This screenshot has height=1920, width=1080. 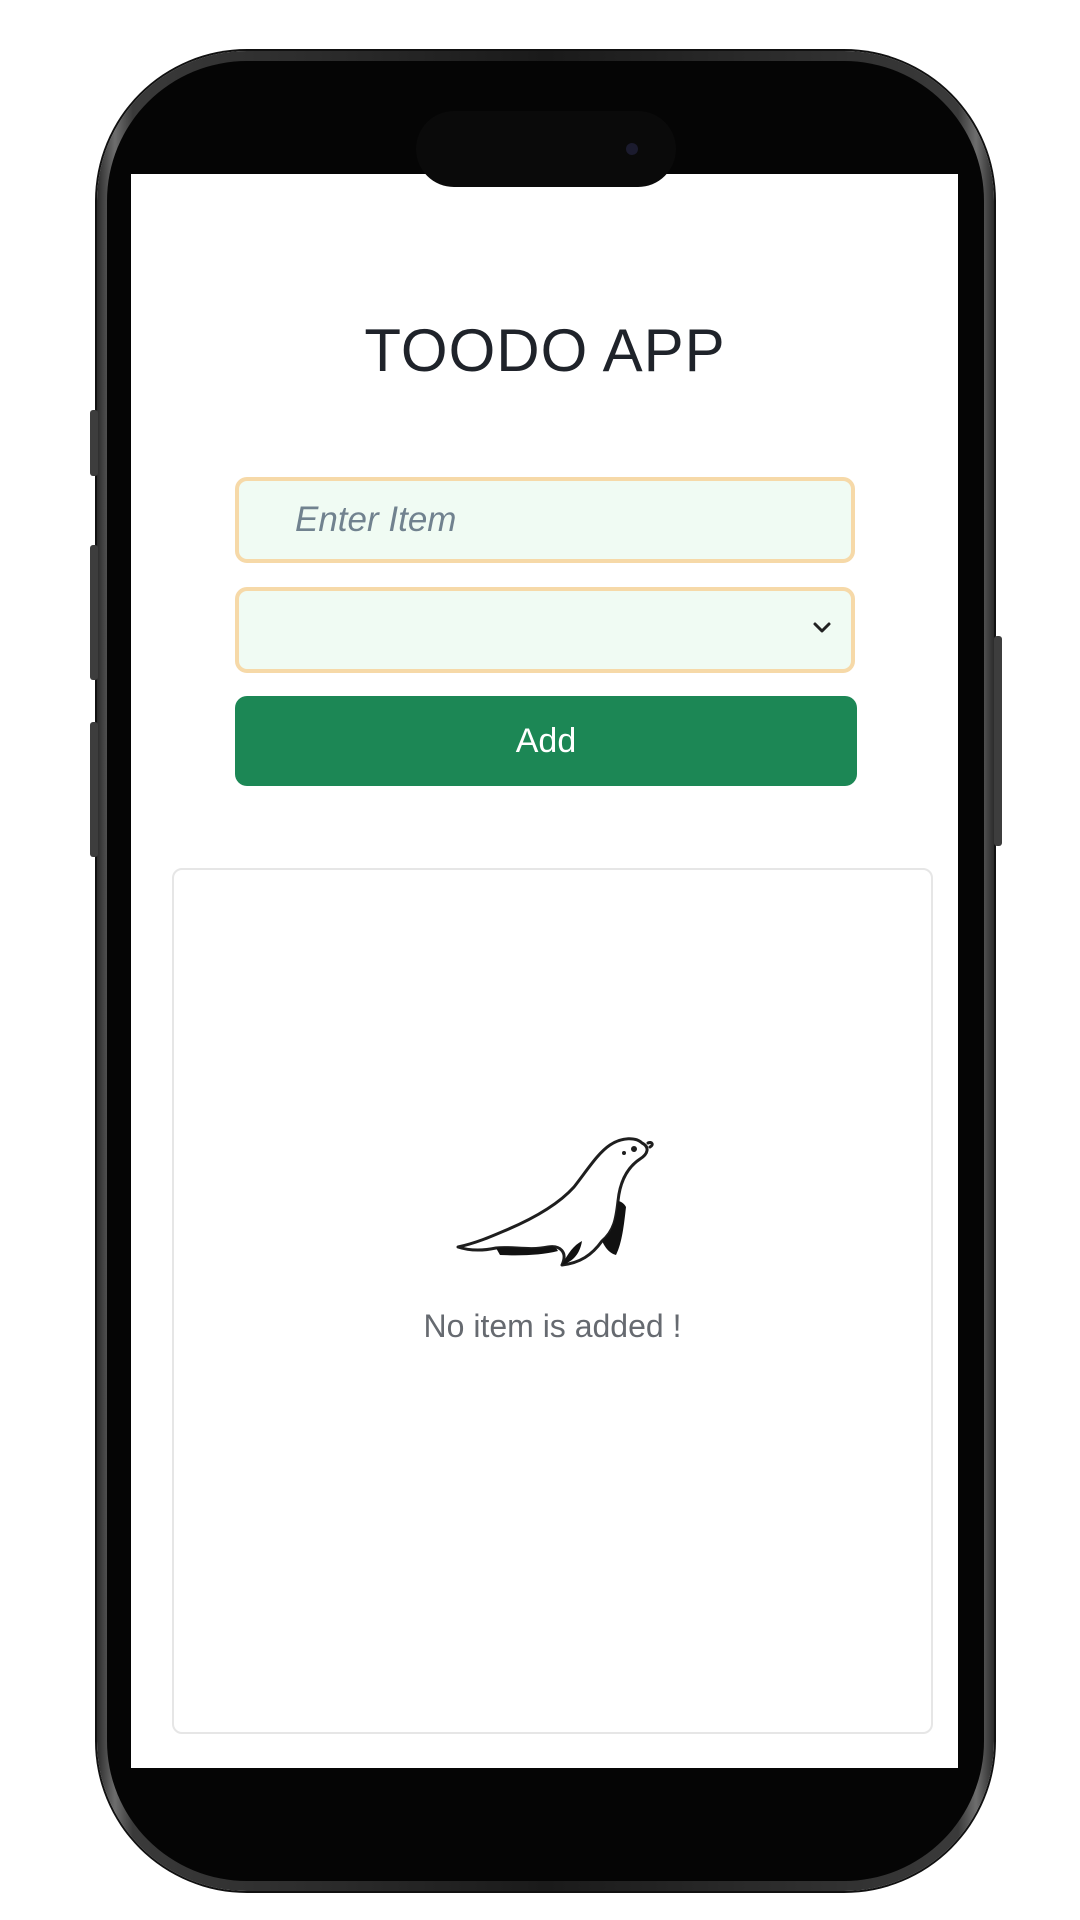 What do you see at coordinates (545, 630) in the screenshot?
I see `category-select` at bounding box center [545, 630].